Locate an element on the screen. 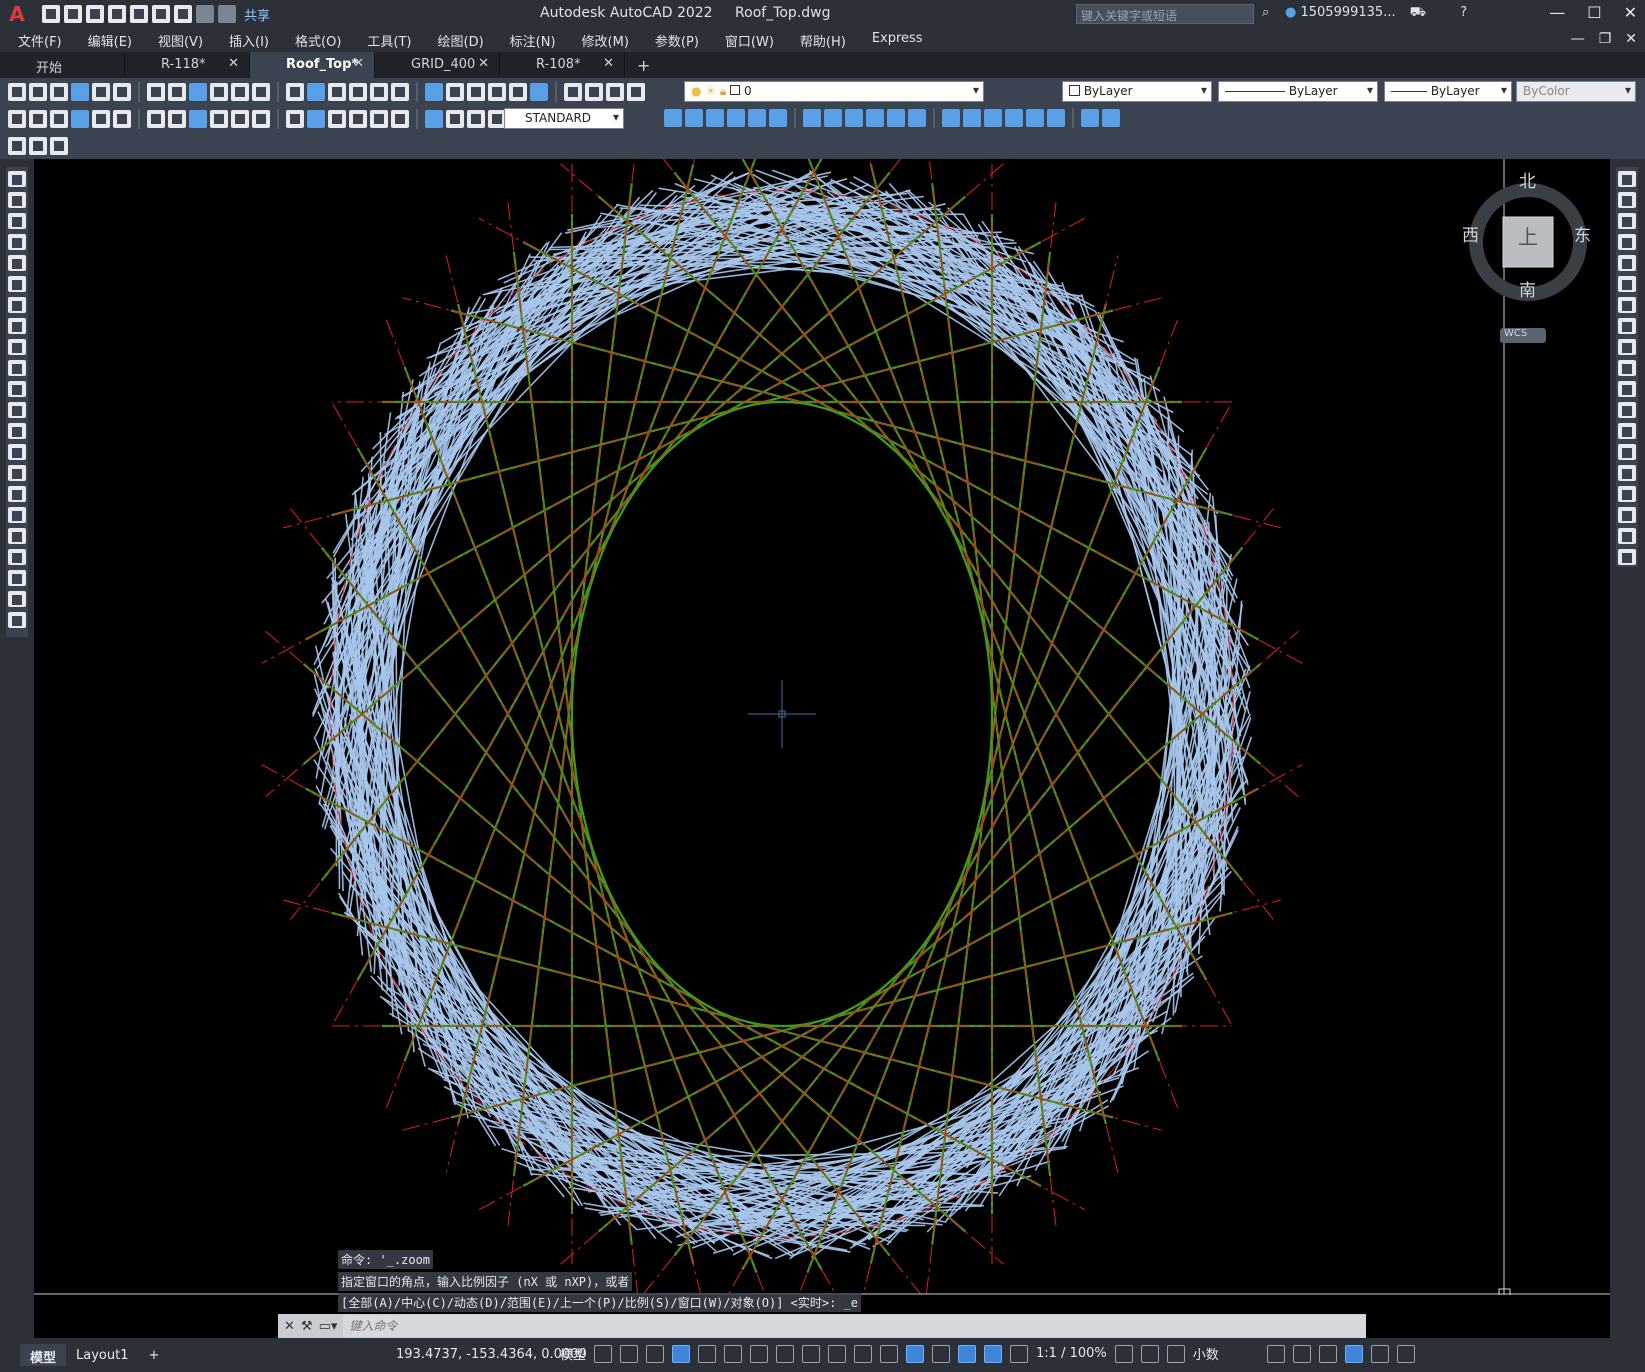  attribute-edit-icon is located at coordinates (17, 145).